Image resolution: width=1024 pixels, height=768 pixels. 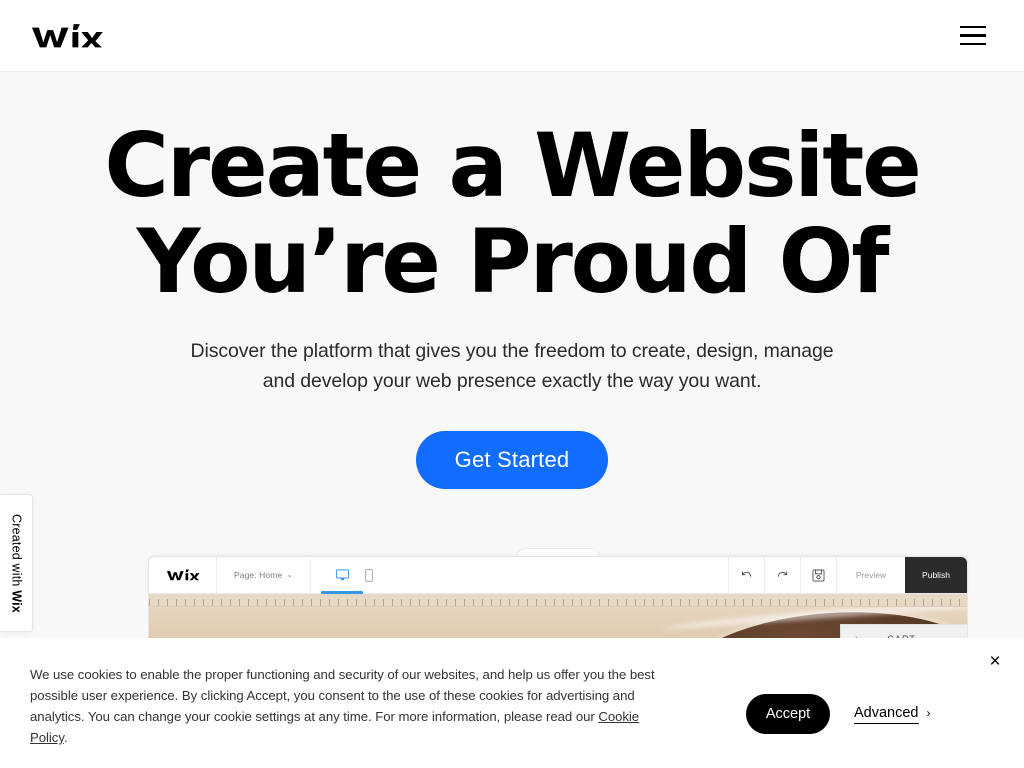 What do you see at coordinates (836, 697) in the screenshot?
I see `cookie-banner-actions: Accept Advanced ›` at bounding box center [836, 697].